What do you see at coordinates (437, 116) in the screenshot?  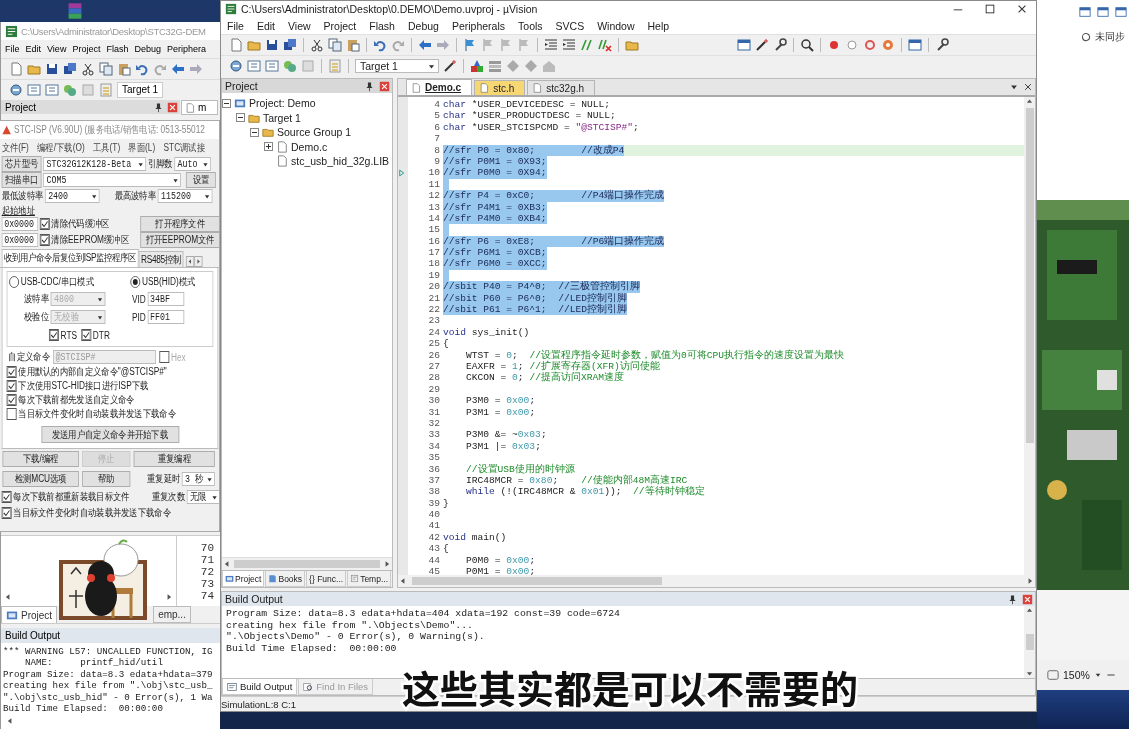 I see `line-number: 5` at bounding box center [437, 116].